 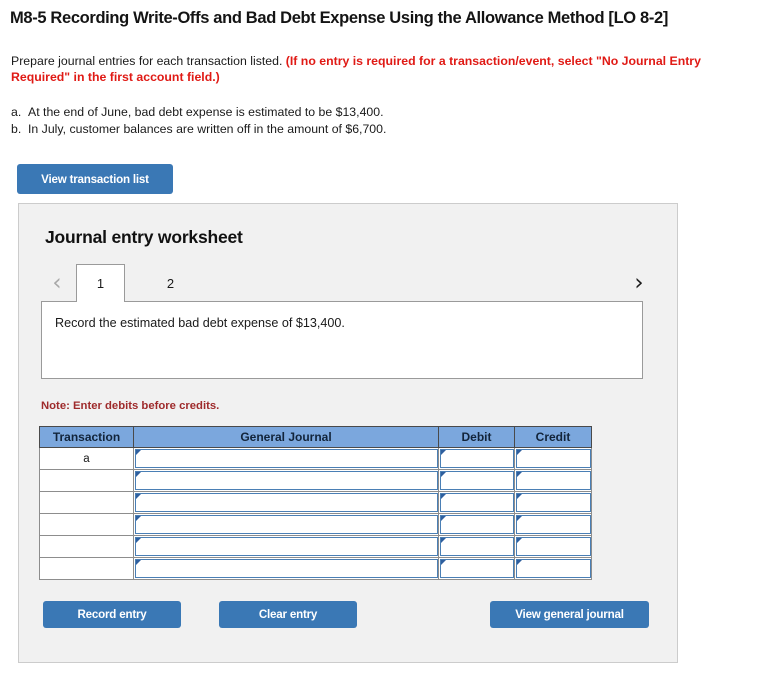 I want to click on view-general-journal-button: View general journal, so click(x=569, y=614).